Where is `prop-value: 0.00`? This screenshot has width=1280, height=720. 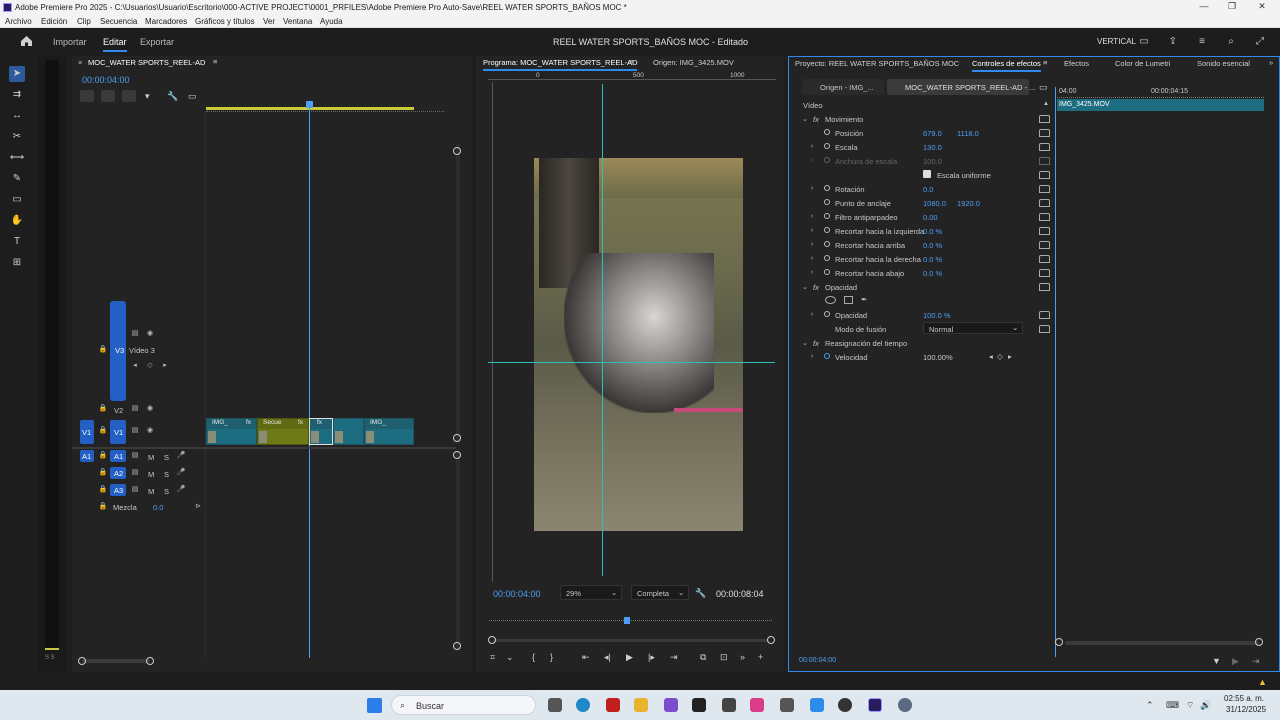 prop-value: 0.00 is located at coordinates (930, 217).